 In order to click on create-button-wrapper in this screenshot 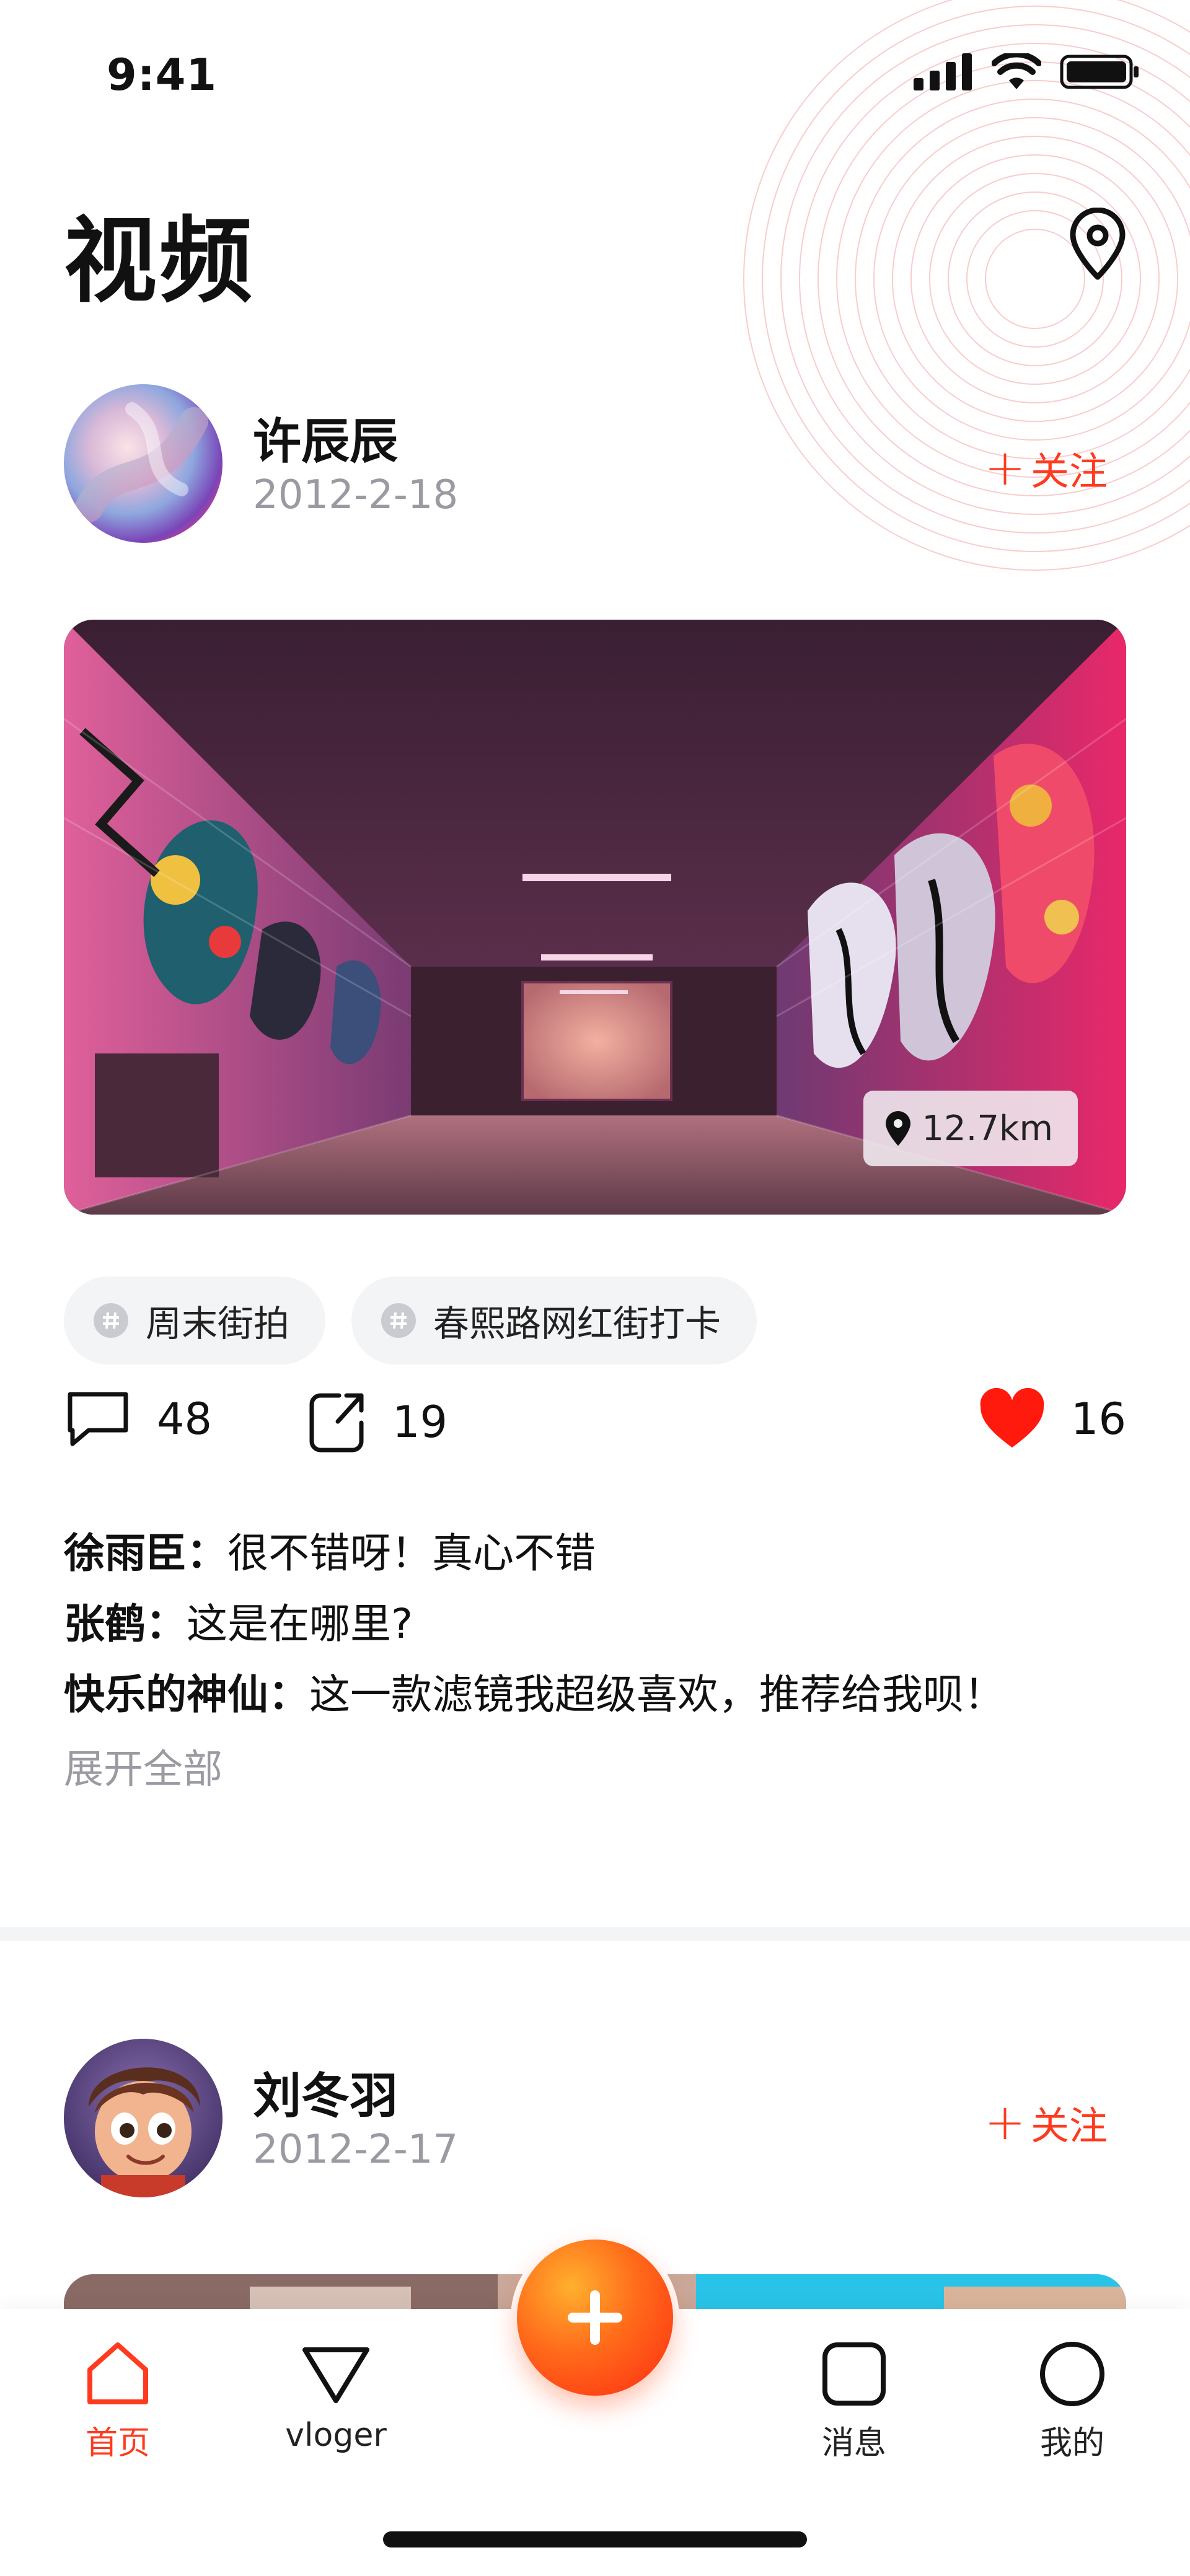, I will do `click(595, 2317)`.